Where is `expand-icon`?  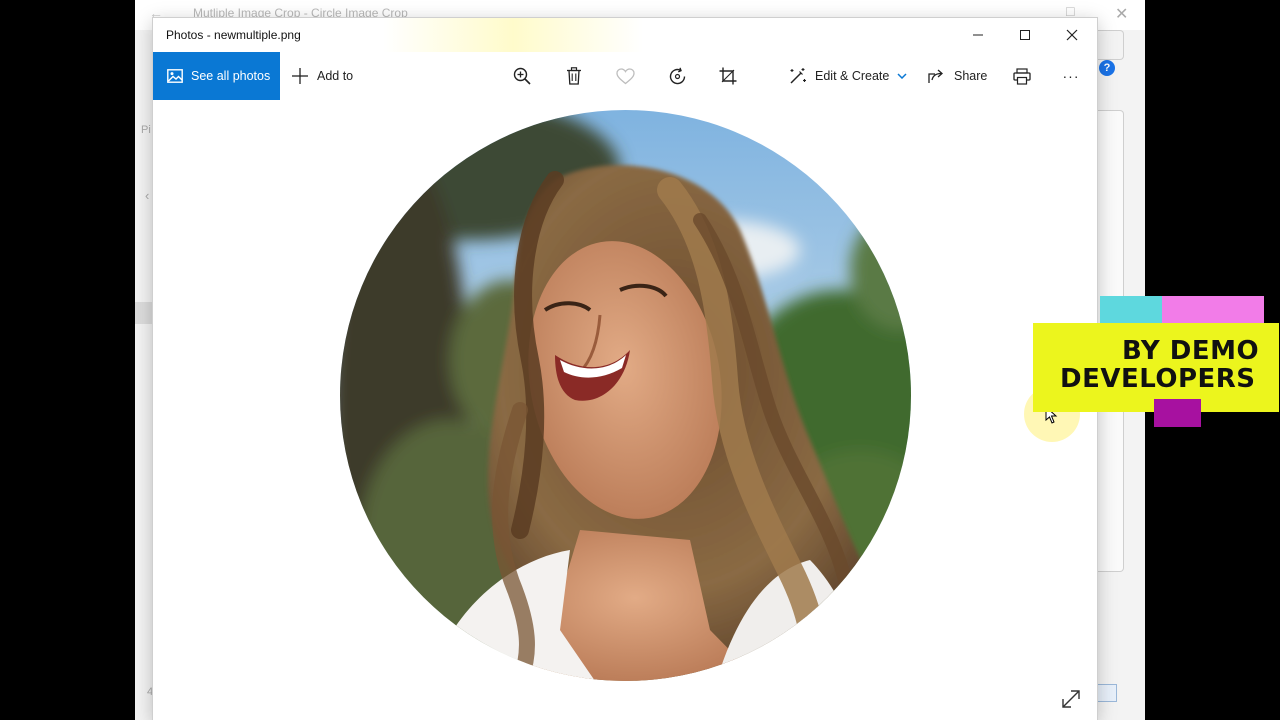
expand-icon is located at coordinates (1071, 699).